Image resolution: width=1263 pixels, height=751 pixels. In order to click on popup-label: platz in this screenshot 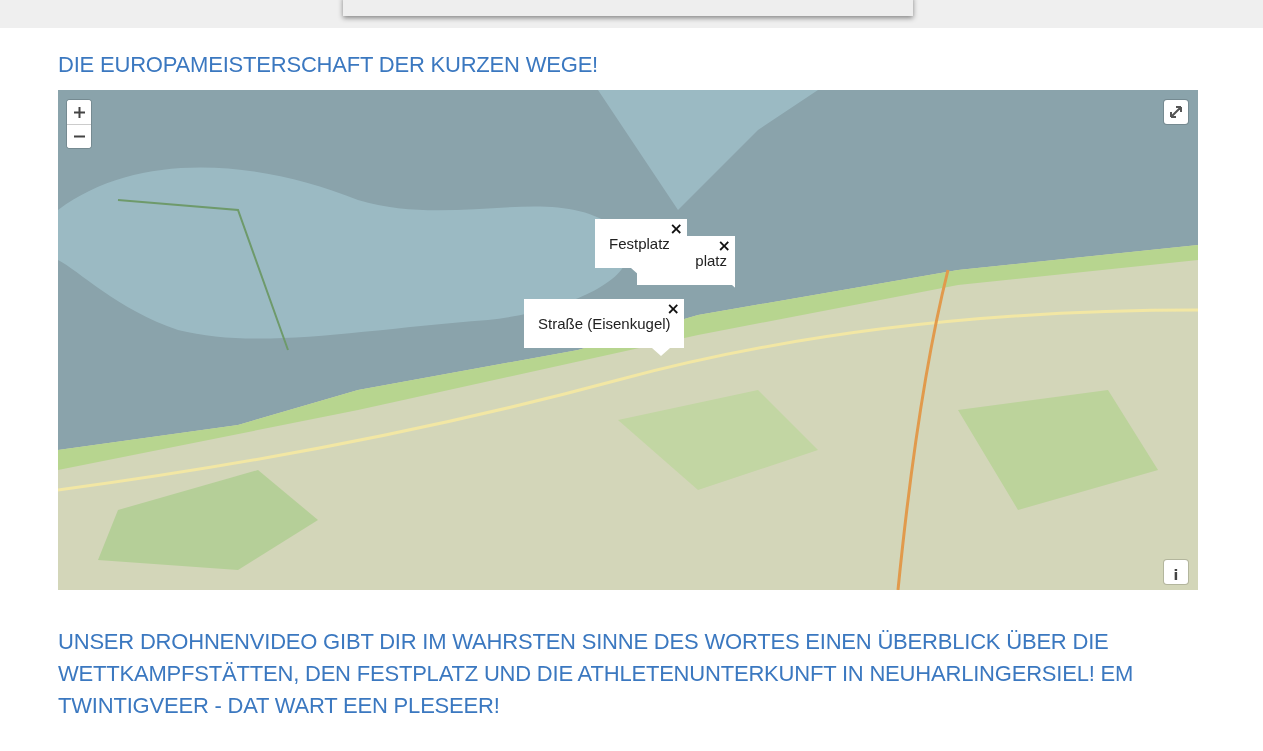, I will do `click(711, 260)`.